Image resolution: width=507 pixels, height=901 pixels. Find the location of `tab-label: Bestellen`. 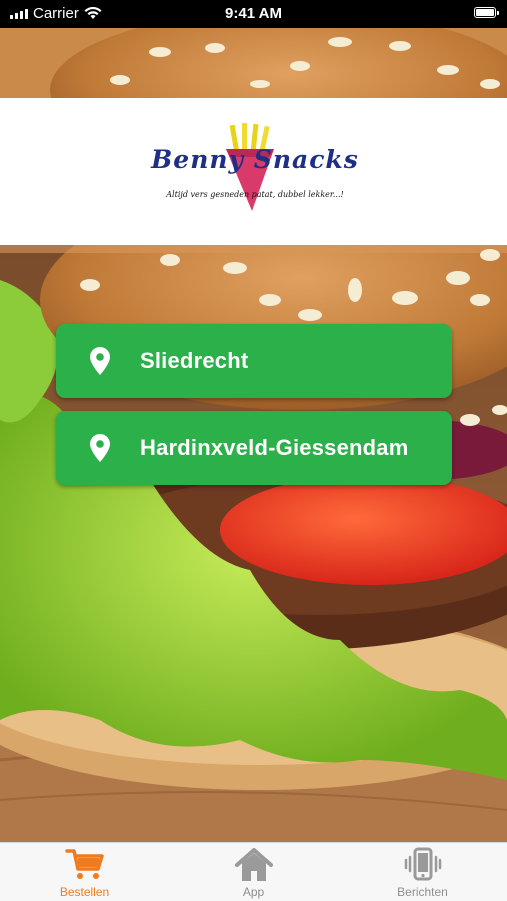

tab-label: Bestellen is located at coordinates (84, 892).